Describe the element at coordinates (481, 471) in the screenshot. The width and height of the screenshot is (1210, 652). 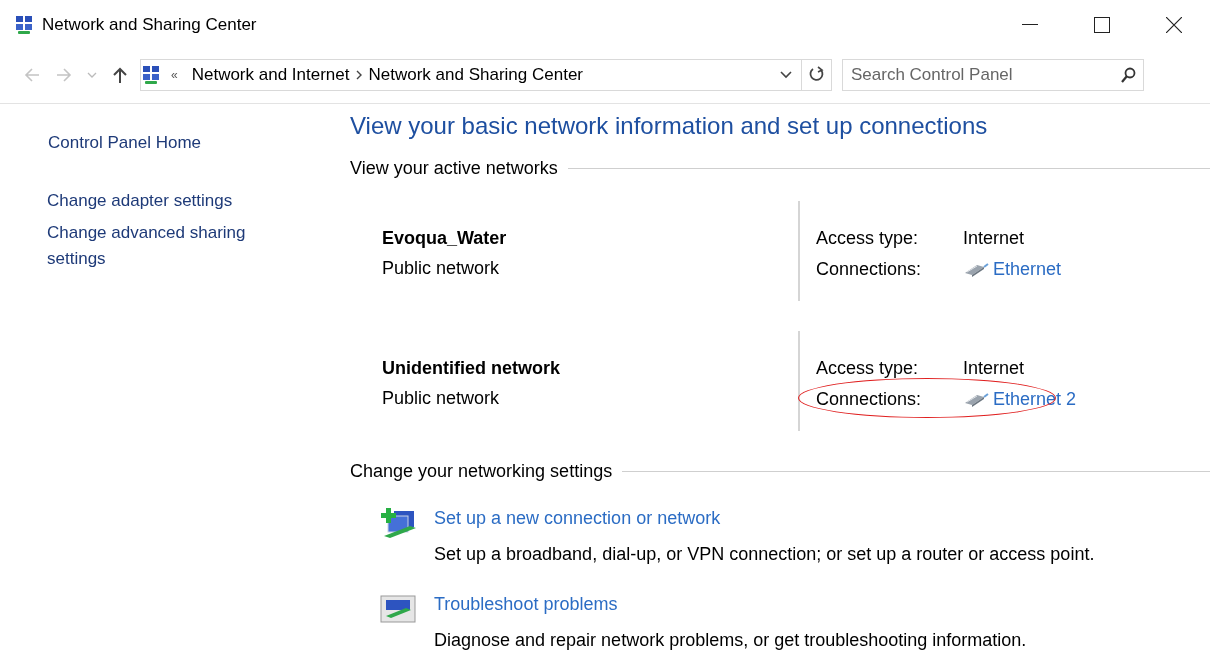
I see `section-title: Change your networking settings` at that location.